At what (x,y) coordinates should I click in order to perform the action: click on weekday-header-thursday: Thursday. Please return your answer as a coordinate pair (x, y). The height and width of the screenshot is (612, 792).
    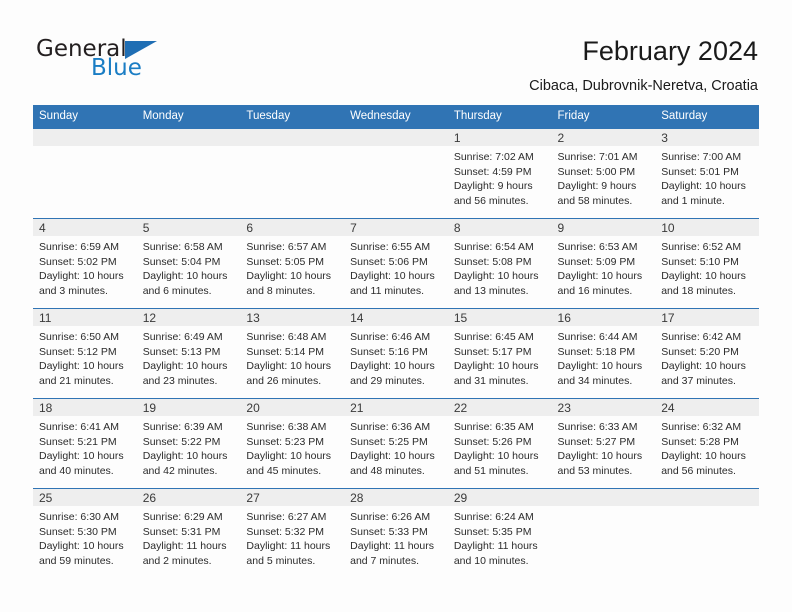
    Looking at the image, I should click on (499, 117).